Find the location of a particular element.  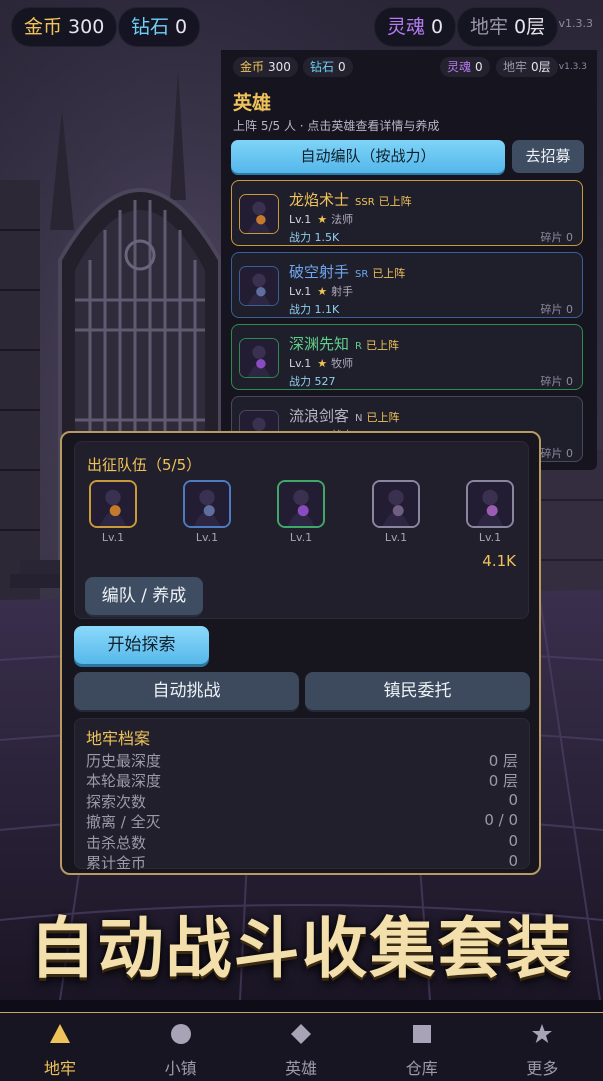

mini-dungeon-value: 0层 is located at coordinates (541, 67).